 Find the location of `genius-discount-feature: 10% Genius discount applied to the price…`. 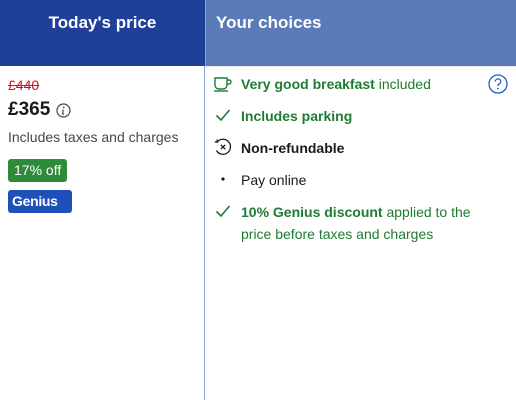

genius-discount-feature: 10% Genius discount applied to the price… is located at coordinates (358, 223).